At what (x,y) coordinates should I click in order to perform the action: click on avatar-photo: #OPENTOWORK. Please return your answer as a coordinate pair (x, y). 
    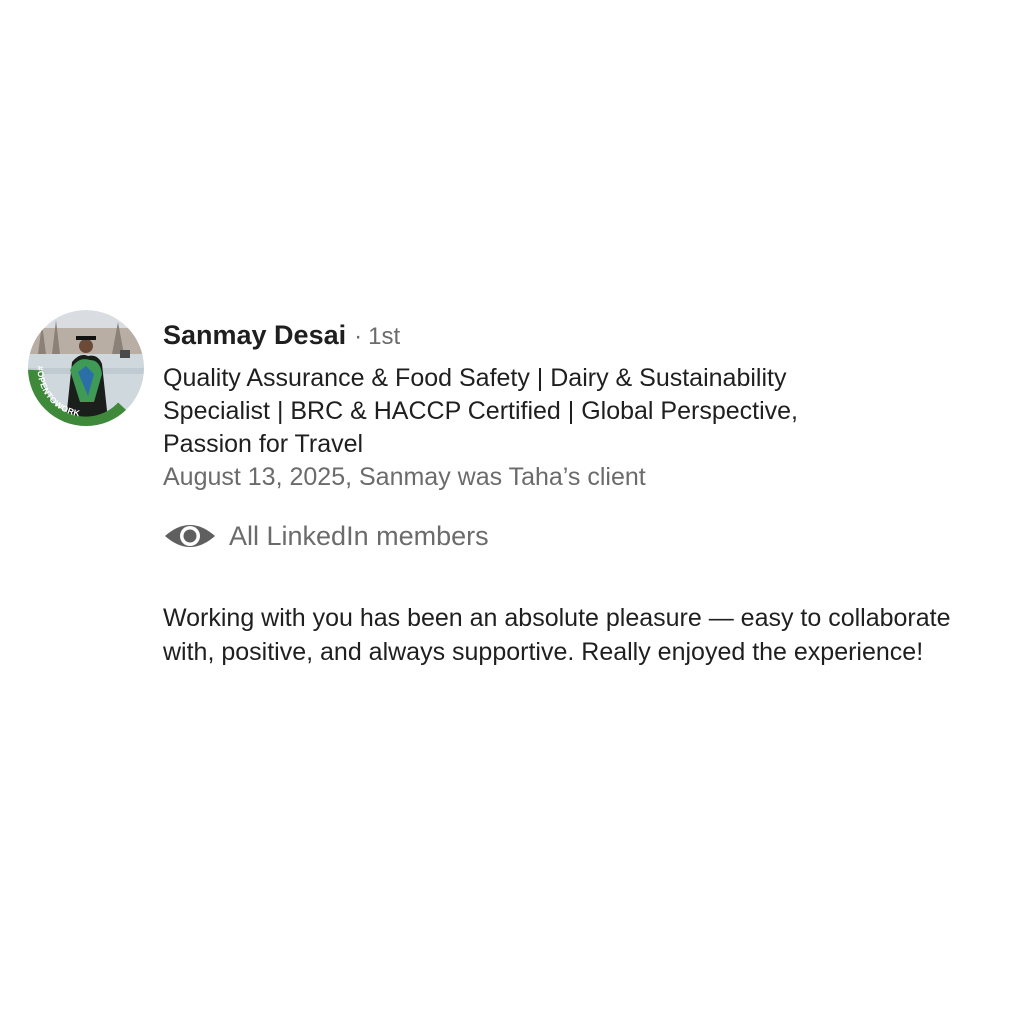
    Looking at the image, I should click on (86, 368).